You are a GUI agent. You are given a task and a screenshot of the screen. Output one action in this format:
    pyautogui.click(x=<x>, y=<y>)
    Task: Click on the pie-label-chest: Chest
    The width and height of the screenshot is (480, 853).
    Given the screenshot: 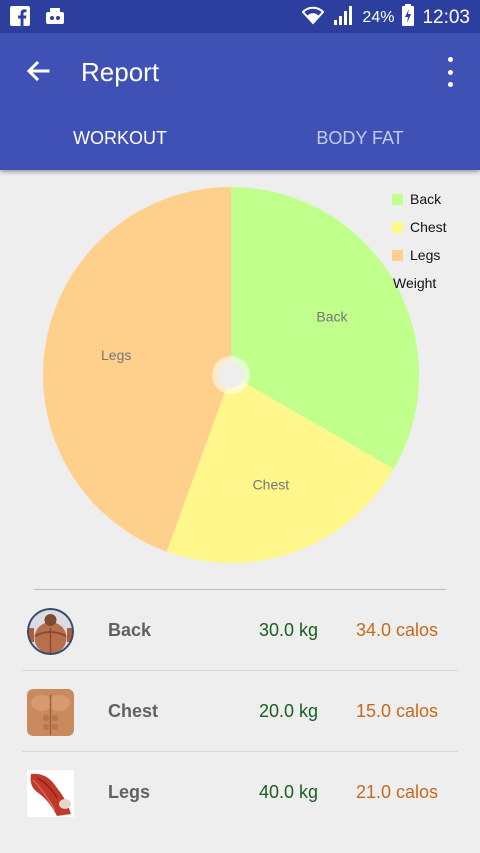 What is the action you would take?
    pyautogui.click(x=271, y=485)
    